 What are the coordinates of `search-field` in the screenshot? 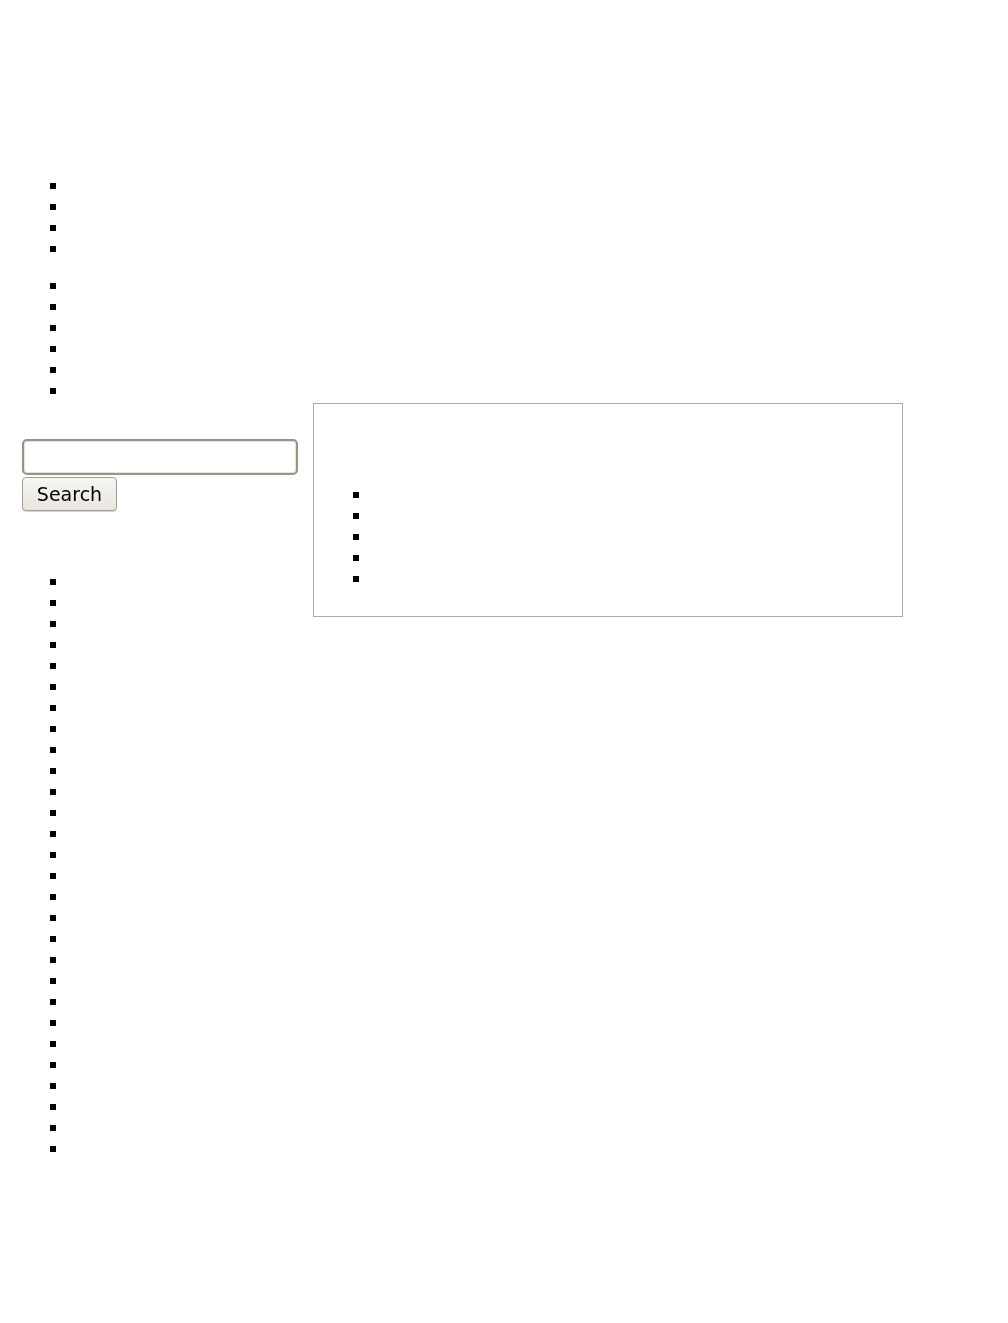 It's located at (160, 457).